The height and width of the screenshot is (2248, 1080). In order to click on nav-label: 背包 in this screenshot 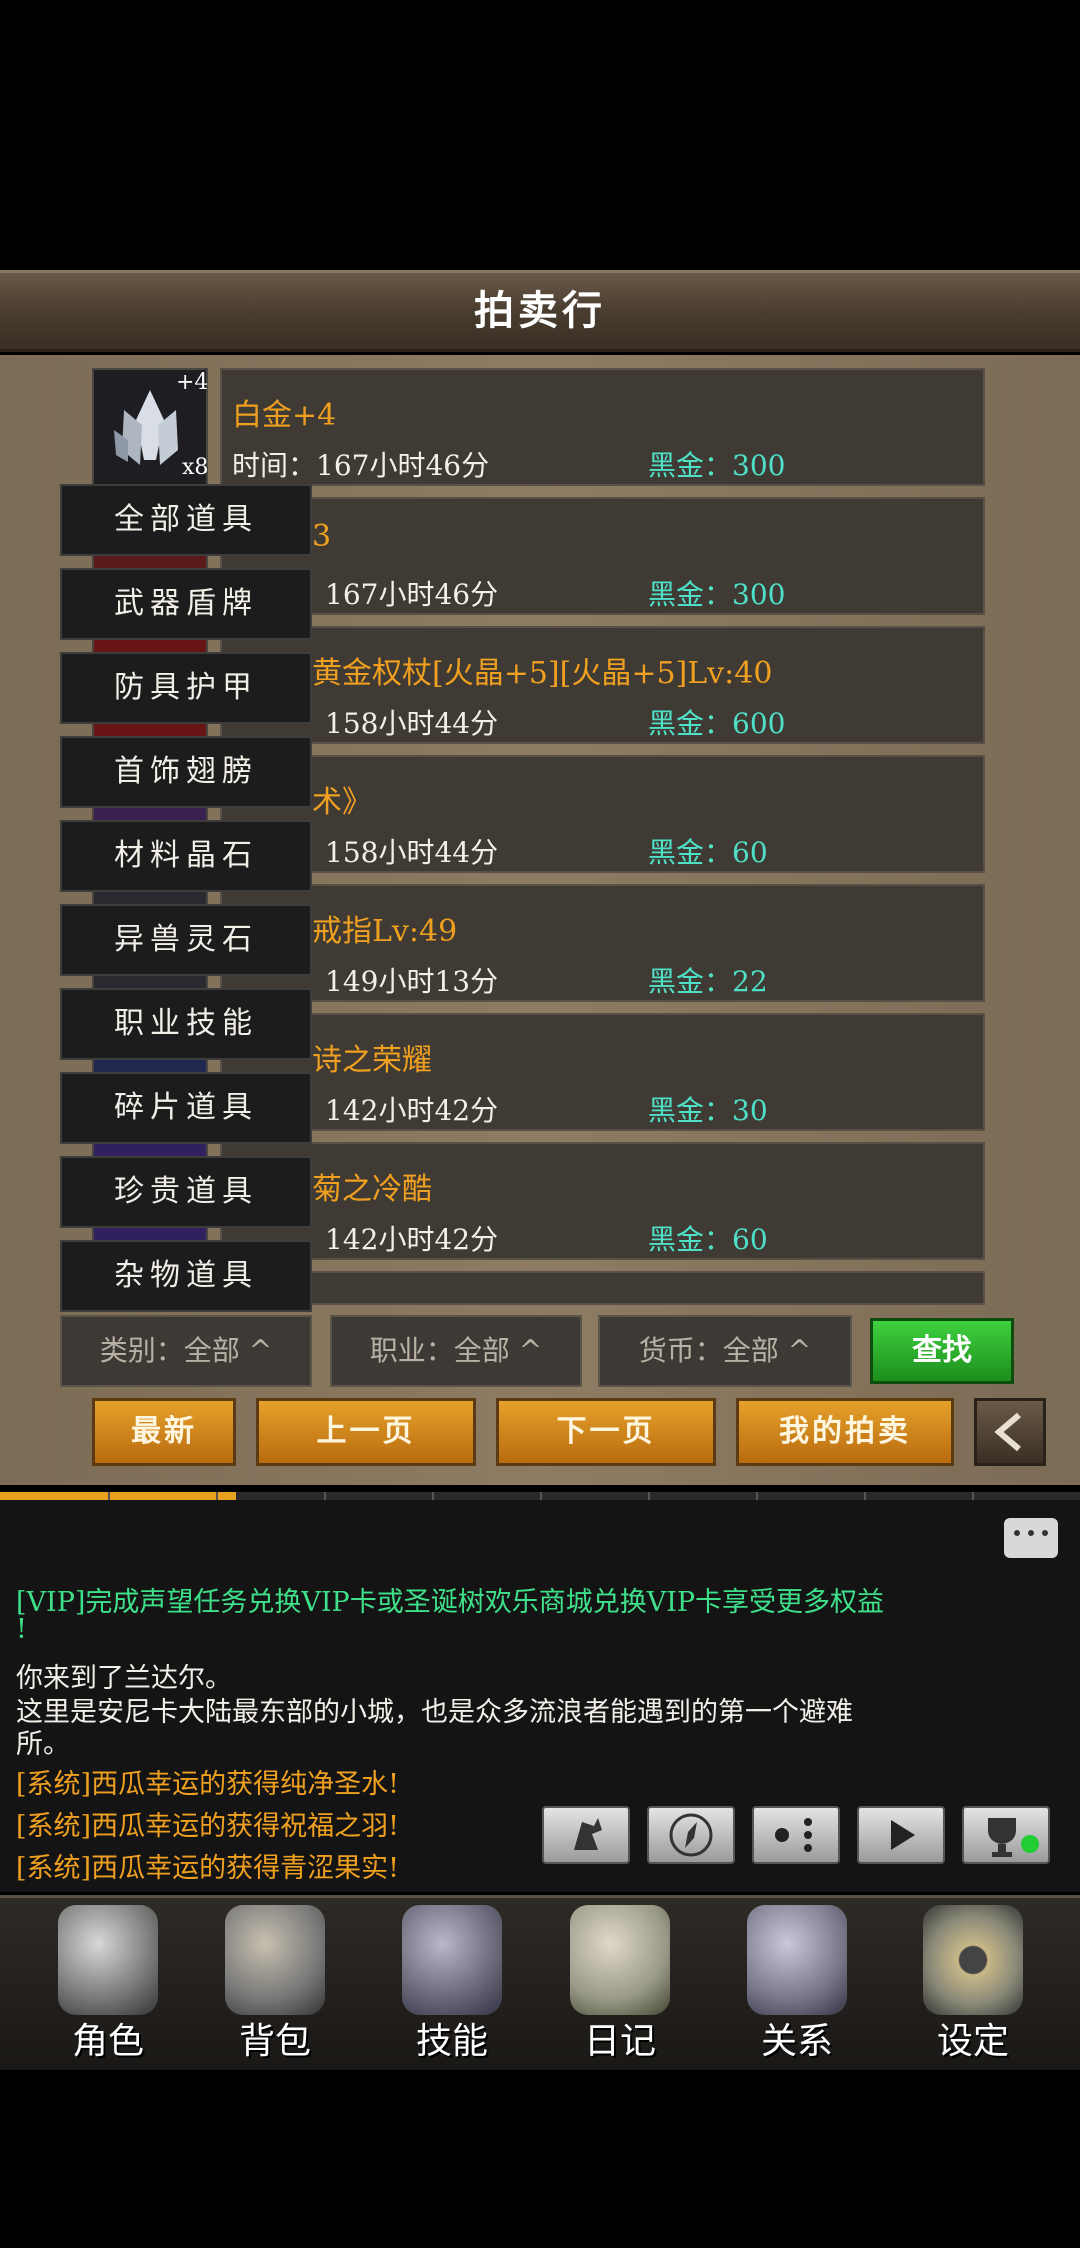, I will do `click(274, 2041)`.